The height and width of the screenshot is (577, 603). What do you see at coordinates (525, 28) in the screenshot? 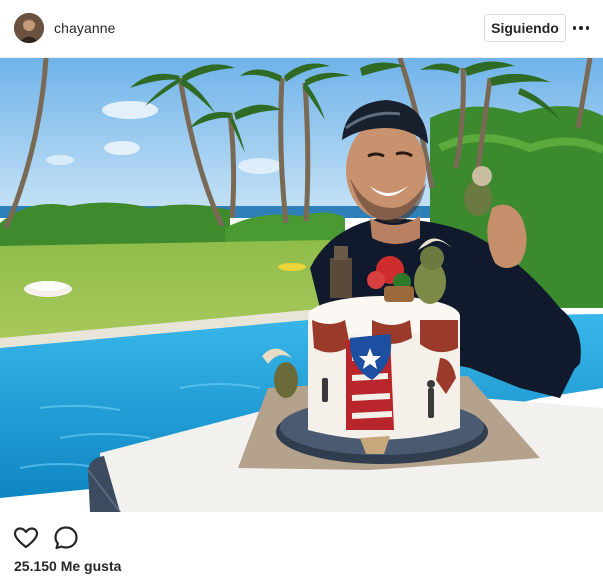
I see `following-button: Siguiendo` at bounding box center [525, 28].